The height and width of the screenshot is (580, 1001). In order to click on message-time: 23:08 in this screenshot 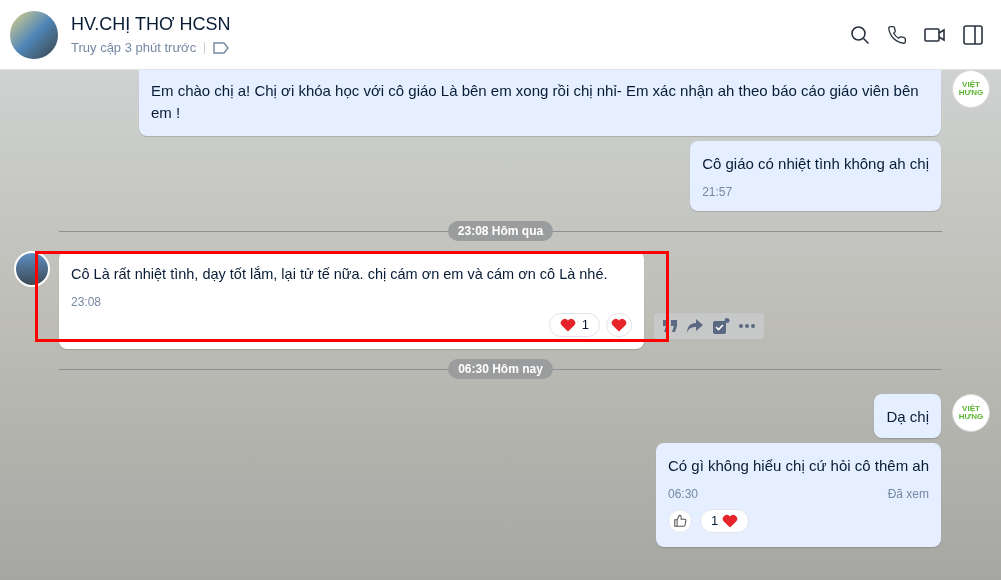, I will do `click(87, 302)`.